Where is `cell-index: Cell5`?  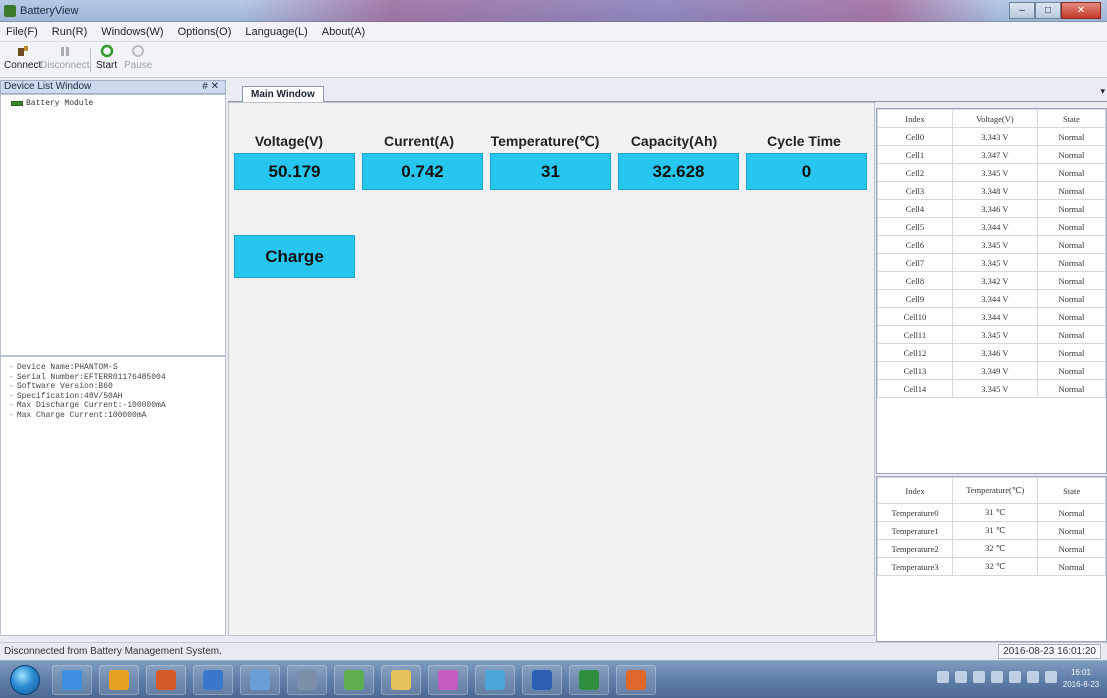
cell-index: Cell5 is located at coordinates (915, 226).